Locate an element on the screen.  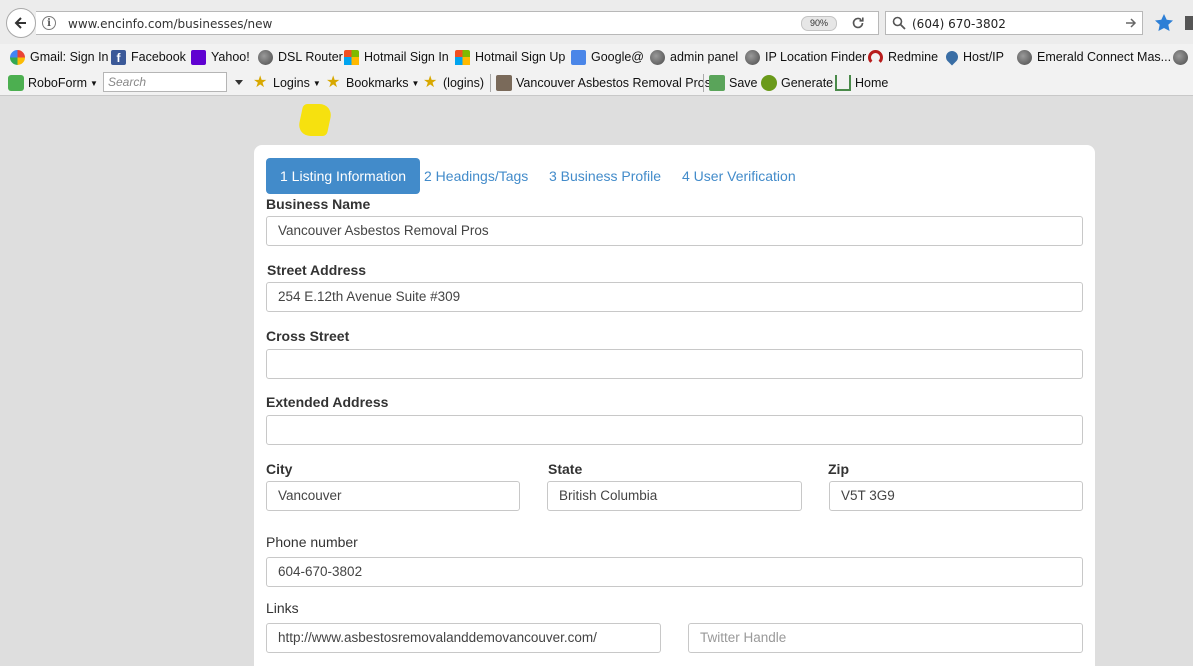
bookmark-facebook: f Facebook is located at coordinates (148, 57).